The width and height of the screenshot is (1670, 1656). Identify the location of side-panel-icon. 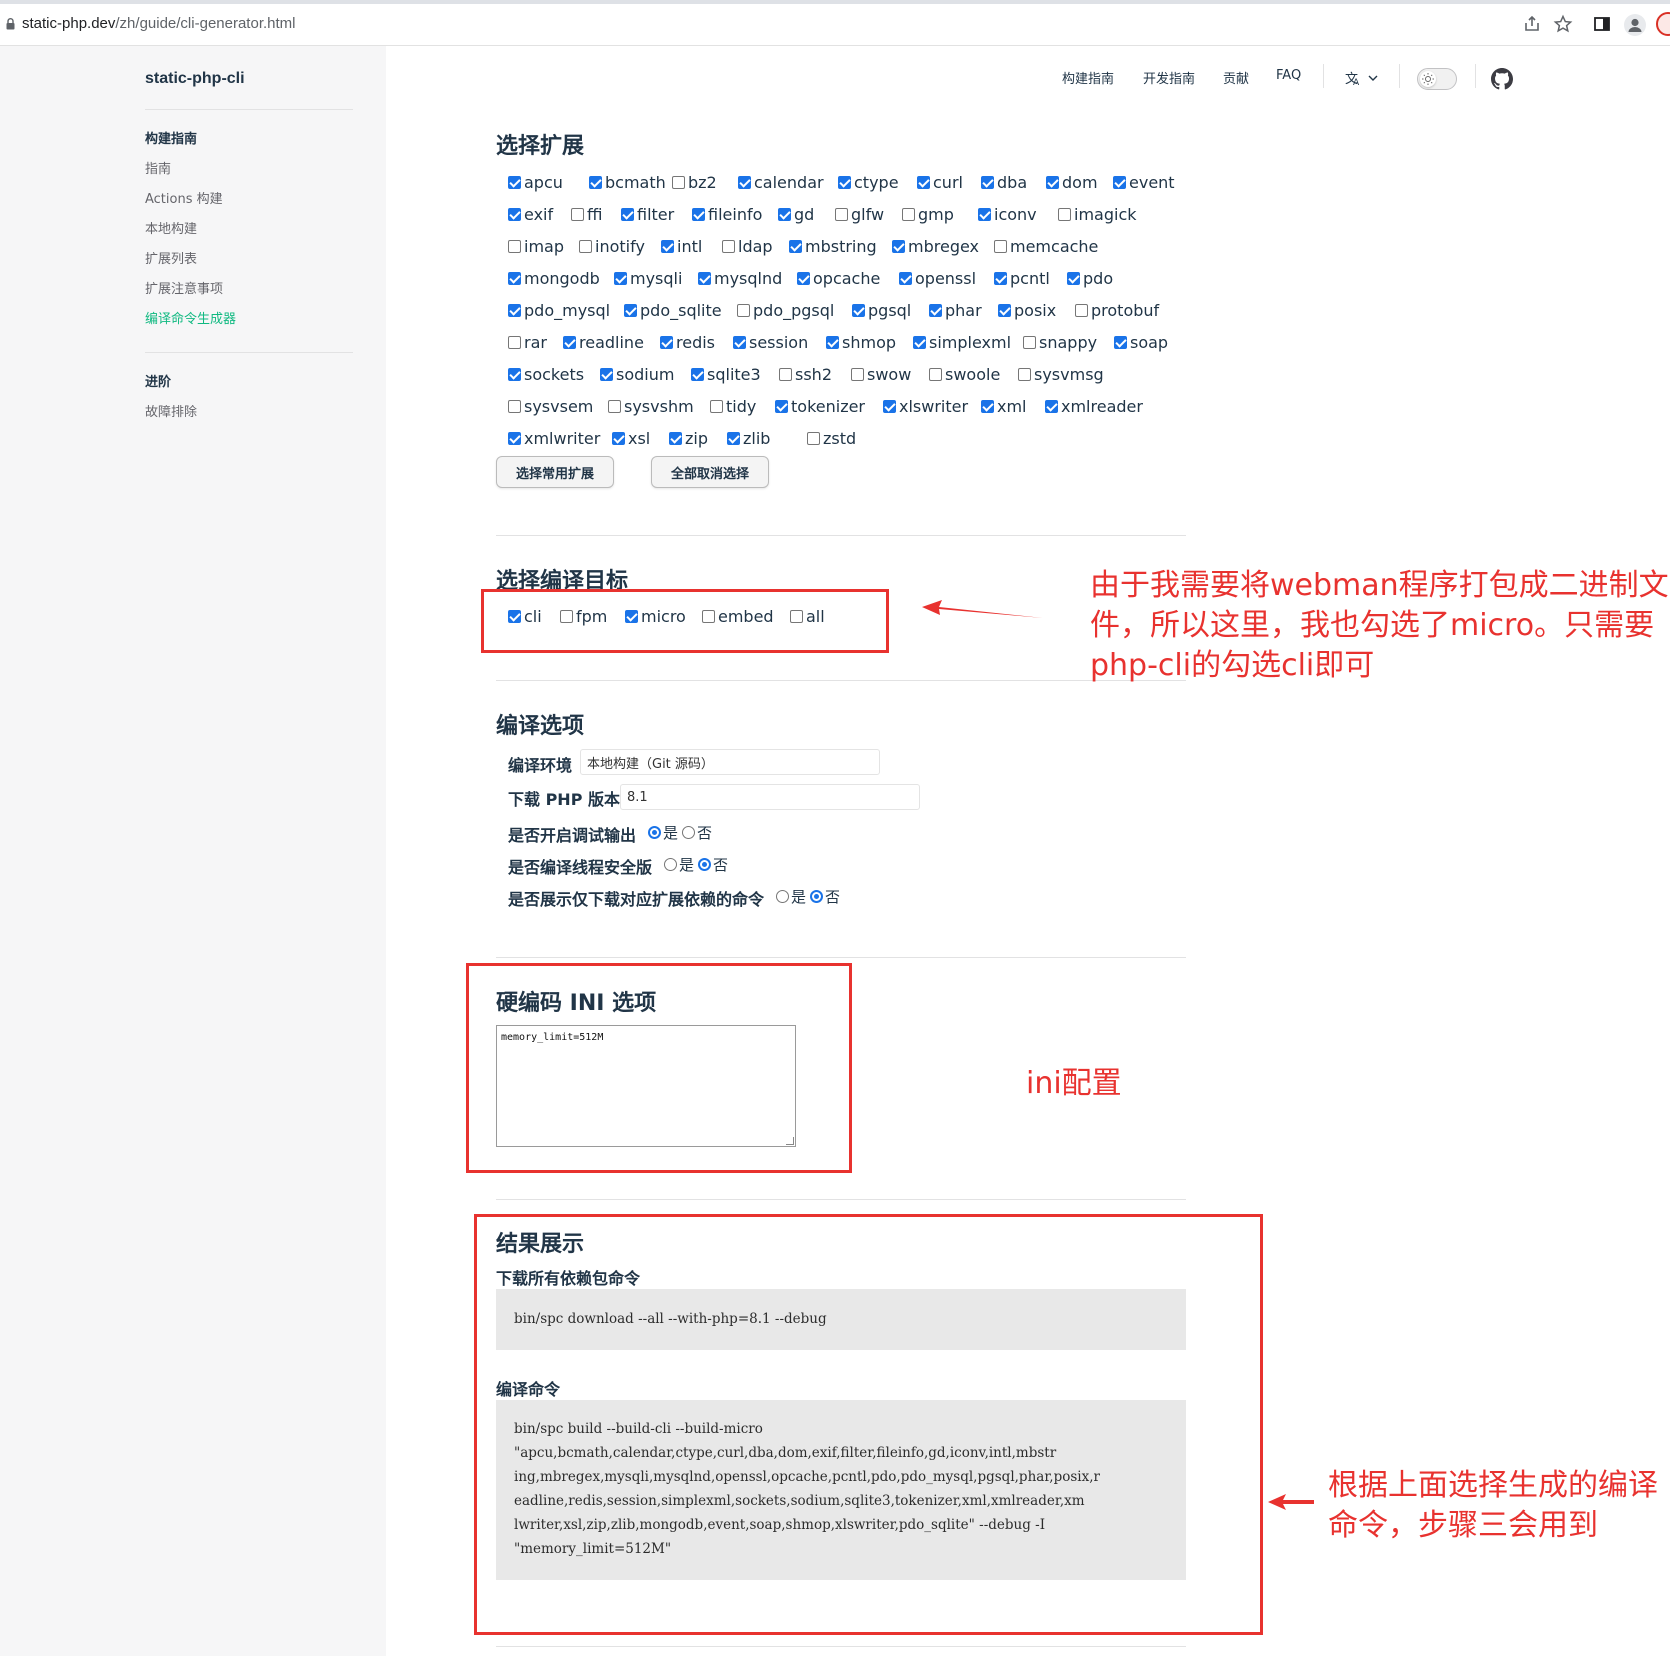
(1602, 24).